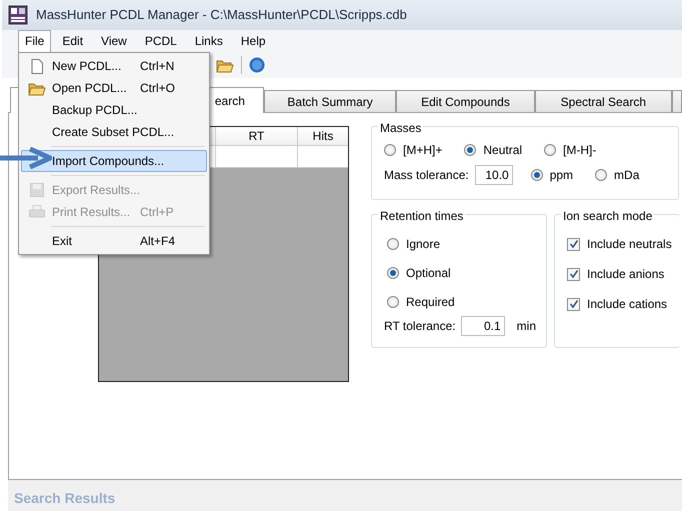 The height and width of the screenshot is (512, 682). What do you see at coordinates (114, 88) in the screenshot?
I see `menu-item: Open PCDL... Ctrl+O` at bounding box center [114, 88].